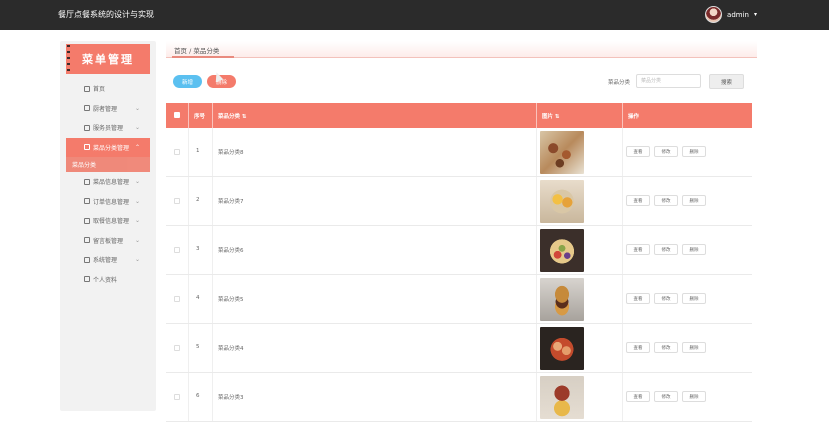 The width and height of the screenshot is (829, 422). What do you see at coordinates (108, 59) in the screenshot?
I see `sidebar-logo-text: 菜单管理` at bounding box center [108, 59].